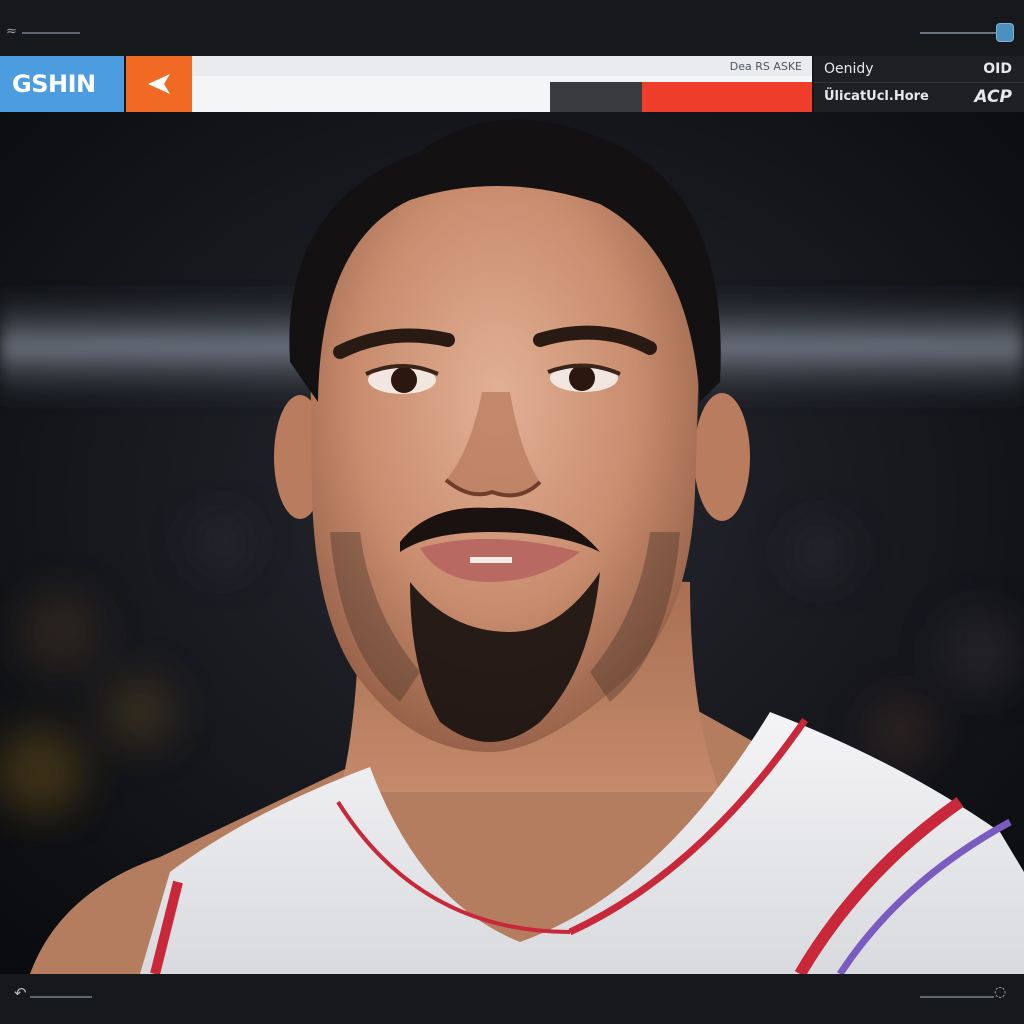 This screenshot has height=1024, width=1024. Describe the element at coordinates (876, 96) in the screenshot. I see `info-row-label: ÜlicatUcl.Hore` at that location.